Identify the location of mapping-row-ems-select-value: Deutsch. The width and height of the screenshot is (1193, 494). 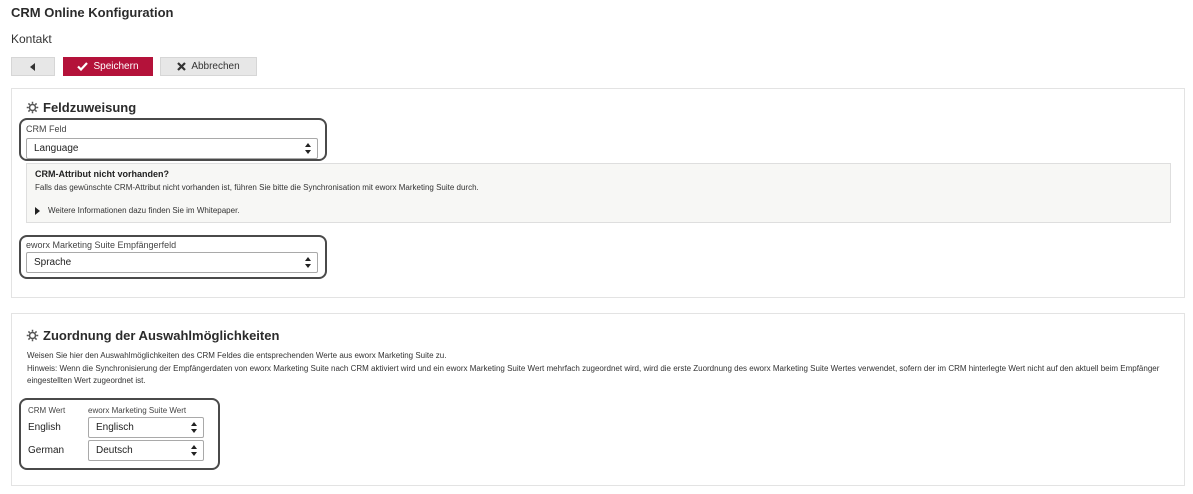
(114, 450).